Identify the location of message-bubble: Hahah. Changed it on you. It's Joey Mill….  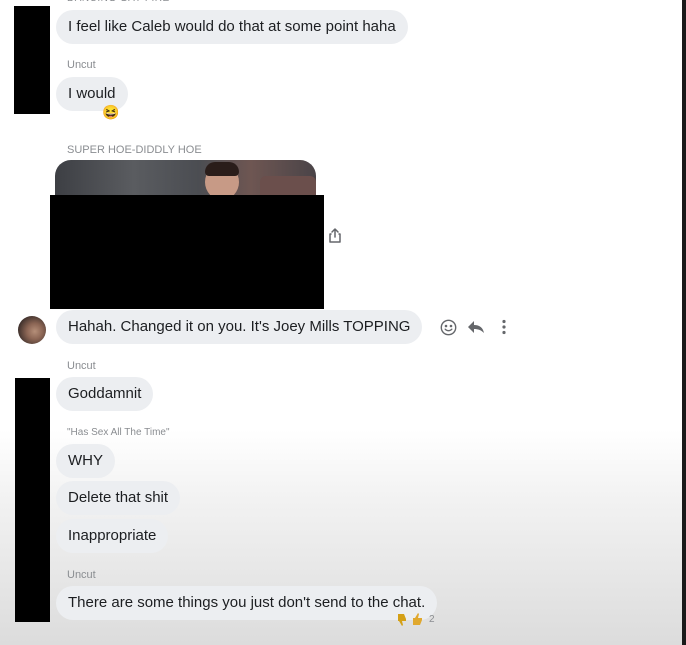
(239, 327).